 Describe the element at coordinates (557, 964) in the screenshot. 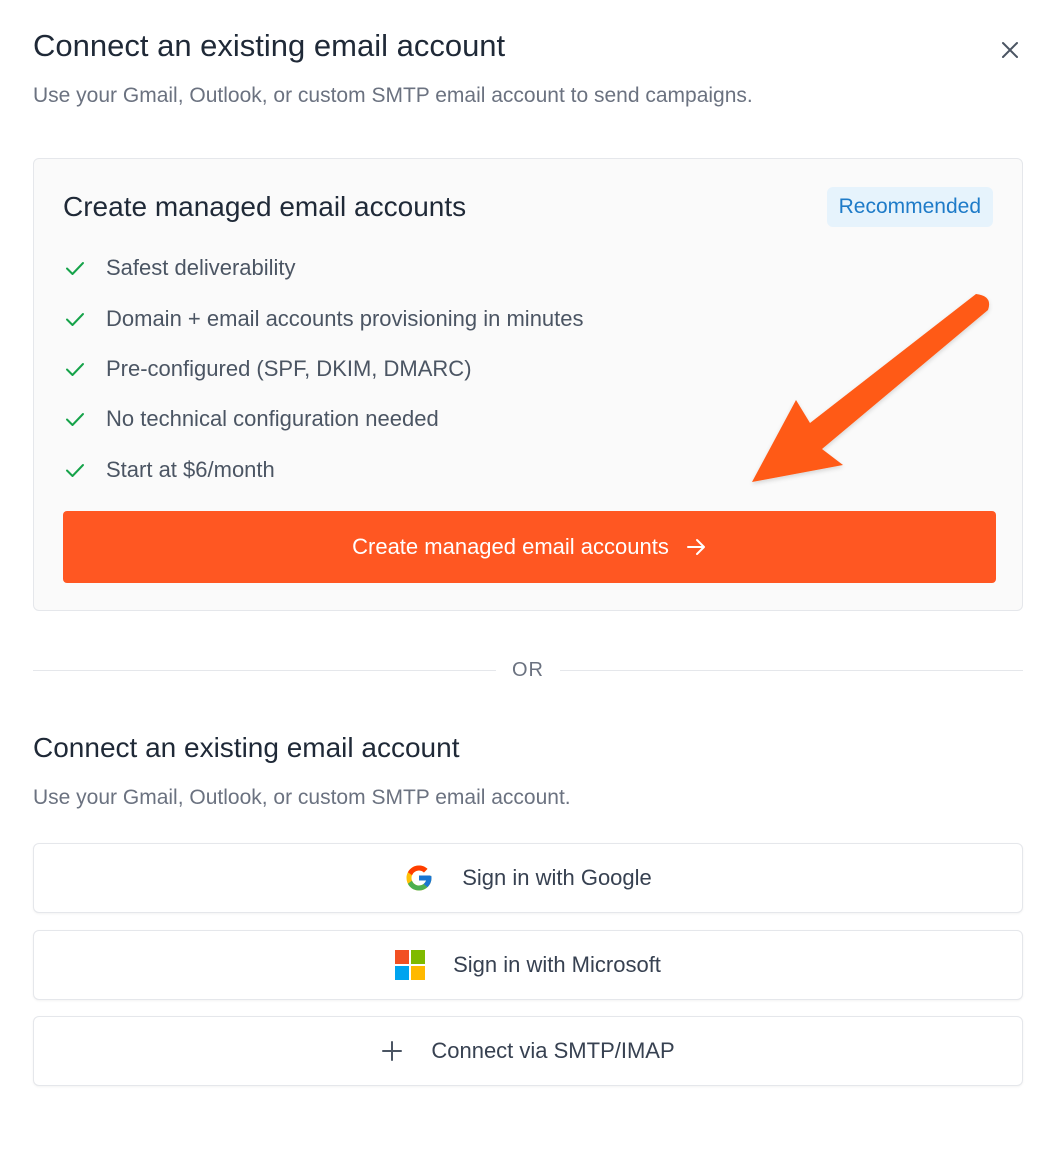

I see `microsoft-button-label: Sign in with Microsoft` at that location.